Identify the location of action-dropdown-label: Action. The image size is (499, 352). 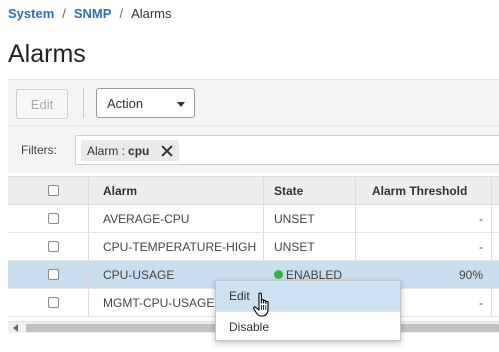
(125, 103).